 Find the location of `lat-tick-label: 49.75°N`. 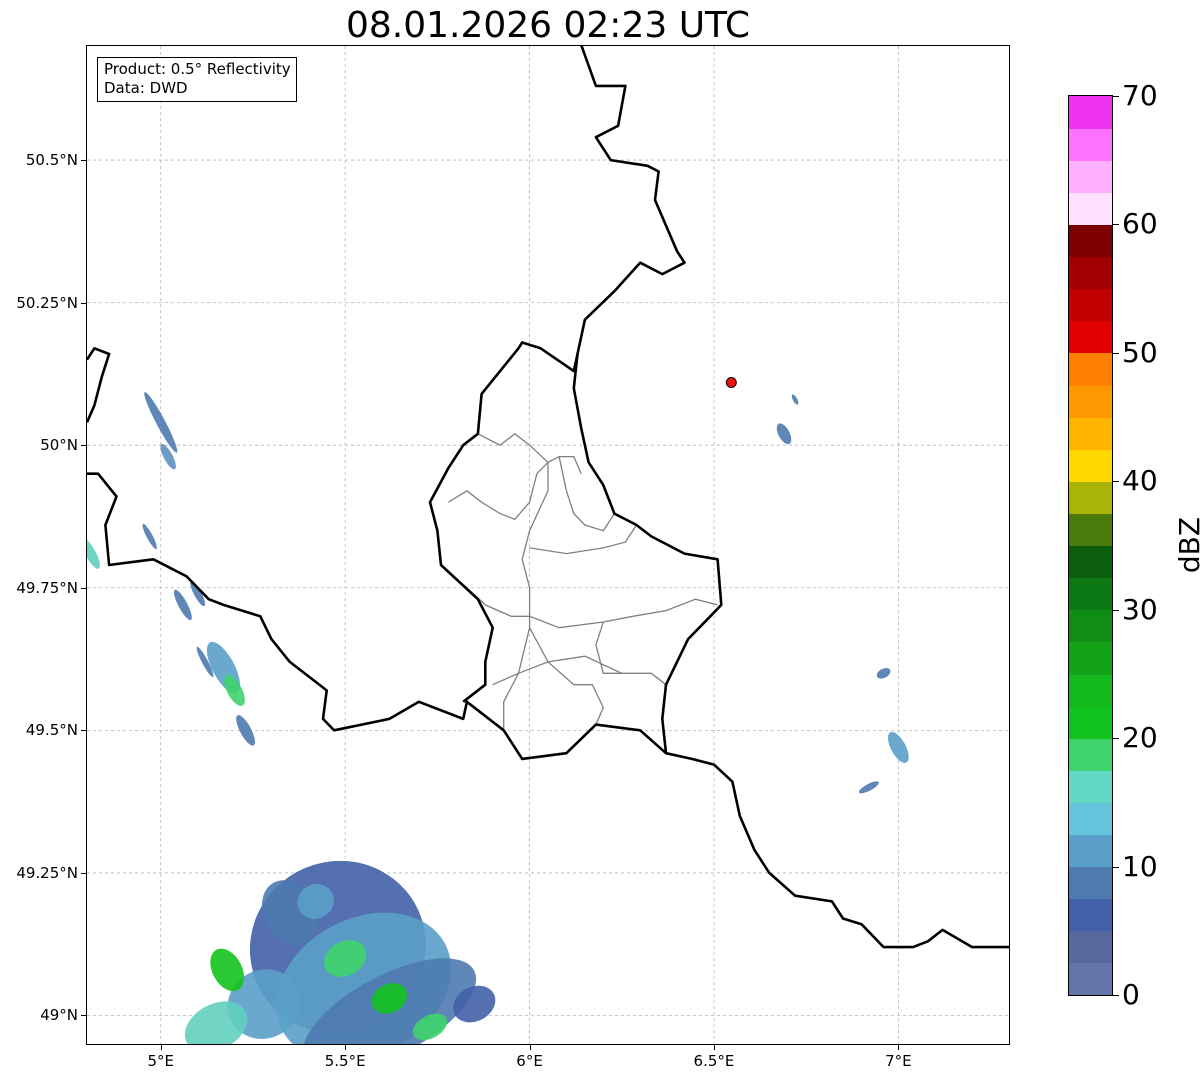

lat-tick-label: 49.75°N is located at coordinates (47, 587).